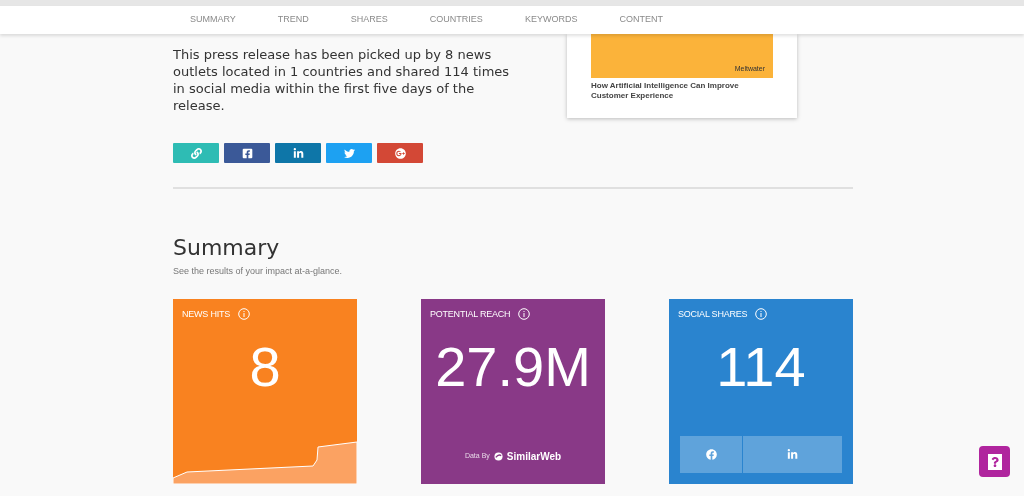 The image size is (1024, 496). Describe the element at coordinates (265, 367) in the screenshot. I see `card-value: 8` at that location.